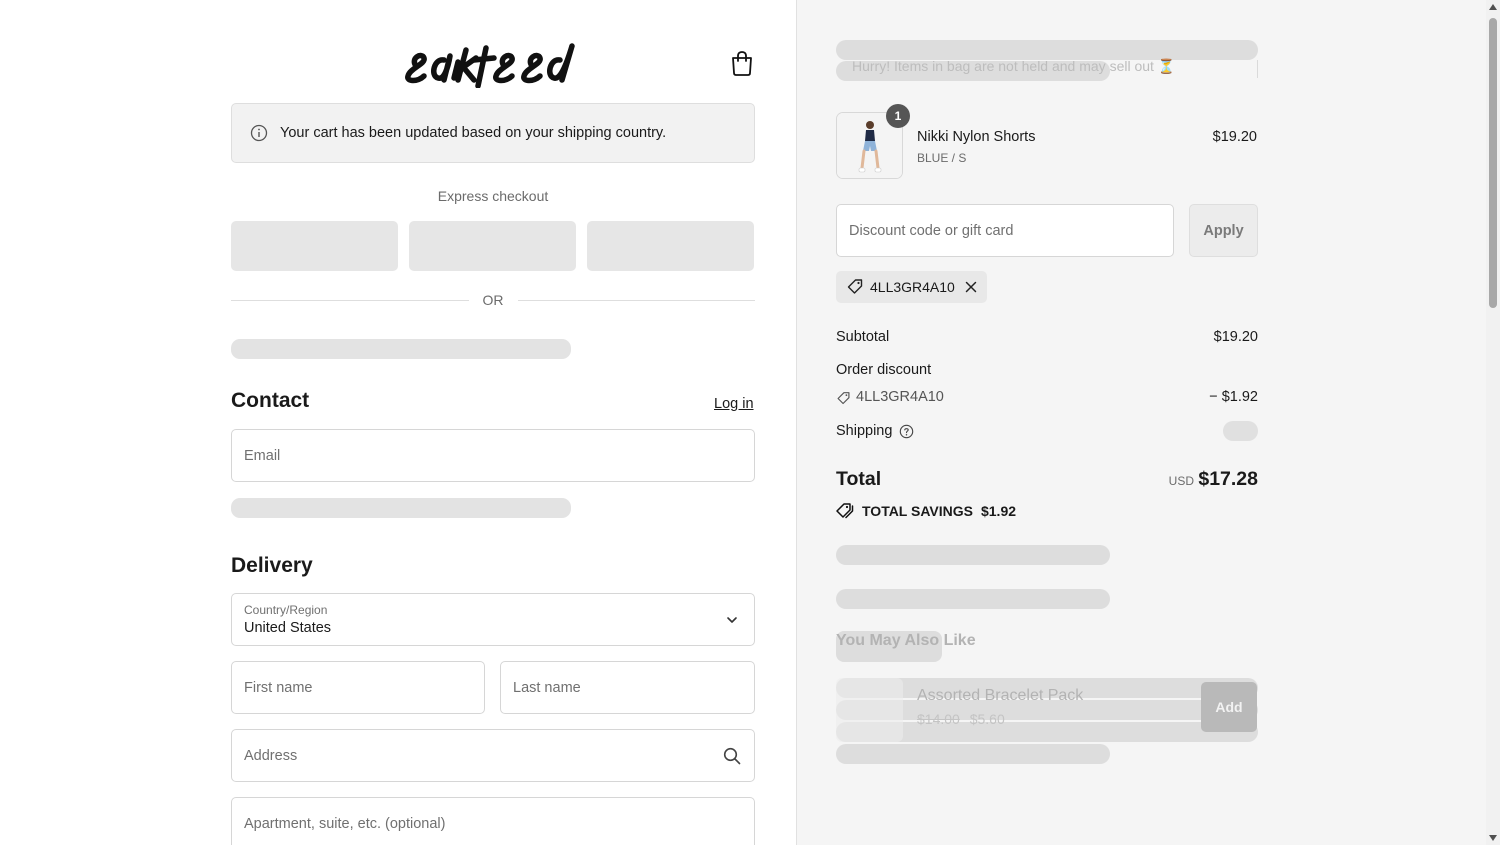 This screenshot has height=845, width=1500. Describe the element at coordinates (1493, 838) in the screenshot. I see `scroll-down-arrow` at that location.